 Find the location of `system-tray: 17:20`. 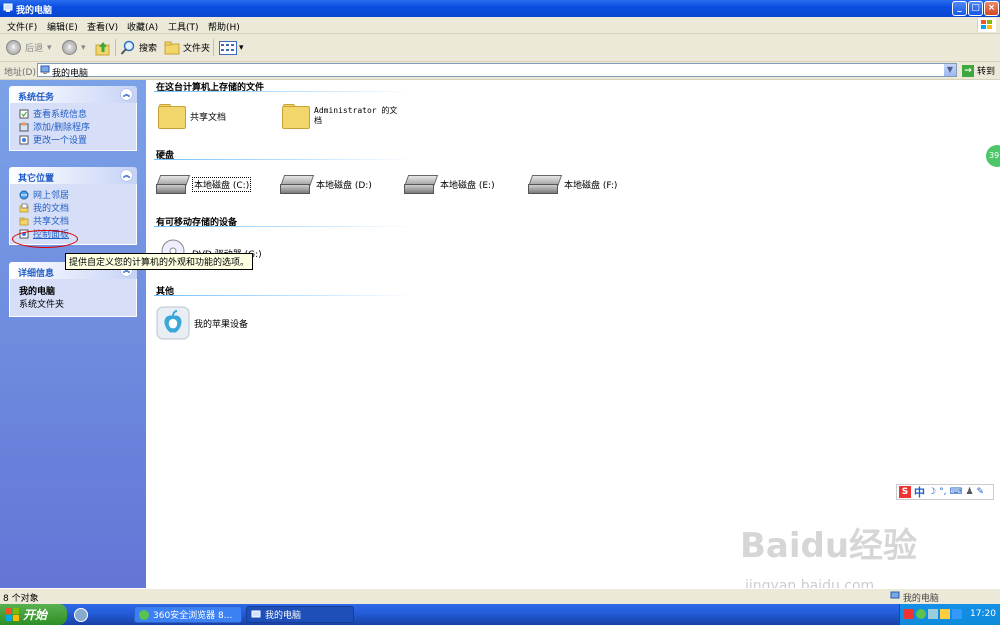

system-tray: 17:20 is located at coordinates (949, 614).